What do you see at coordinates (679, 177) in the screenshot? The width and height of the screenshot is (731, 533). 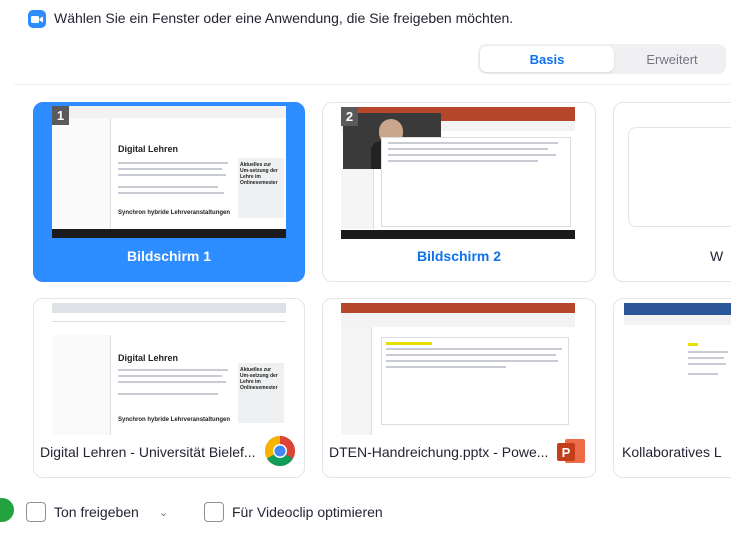 I see `whiteboard-preview` at bounding box center [679, 177].